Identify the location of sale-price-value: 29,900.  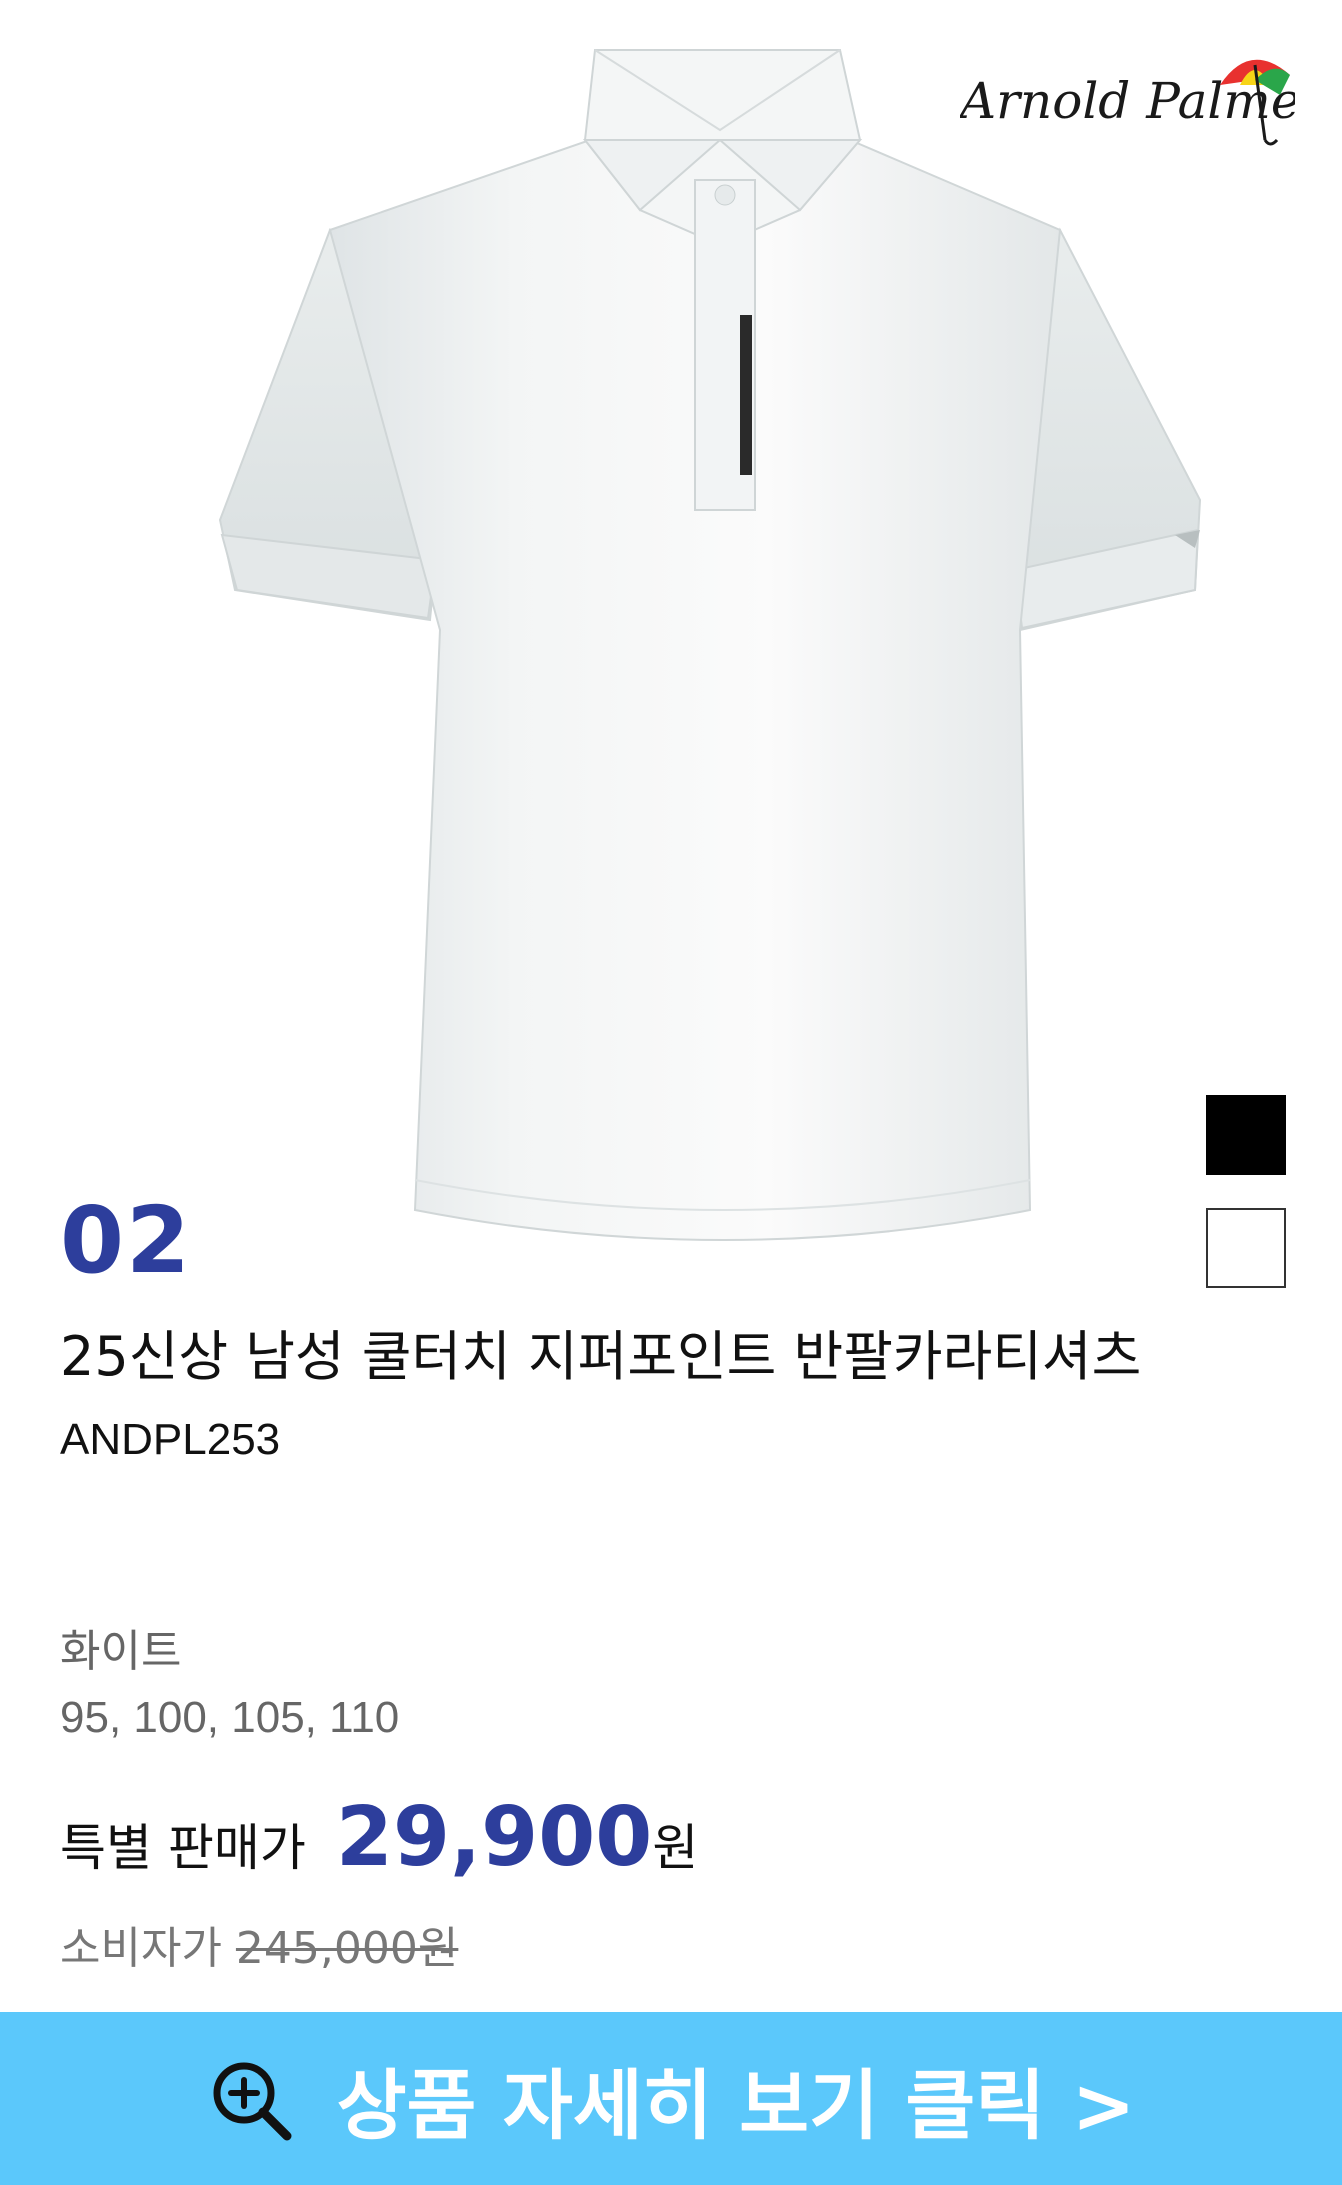
(494, 1837).